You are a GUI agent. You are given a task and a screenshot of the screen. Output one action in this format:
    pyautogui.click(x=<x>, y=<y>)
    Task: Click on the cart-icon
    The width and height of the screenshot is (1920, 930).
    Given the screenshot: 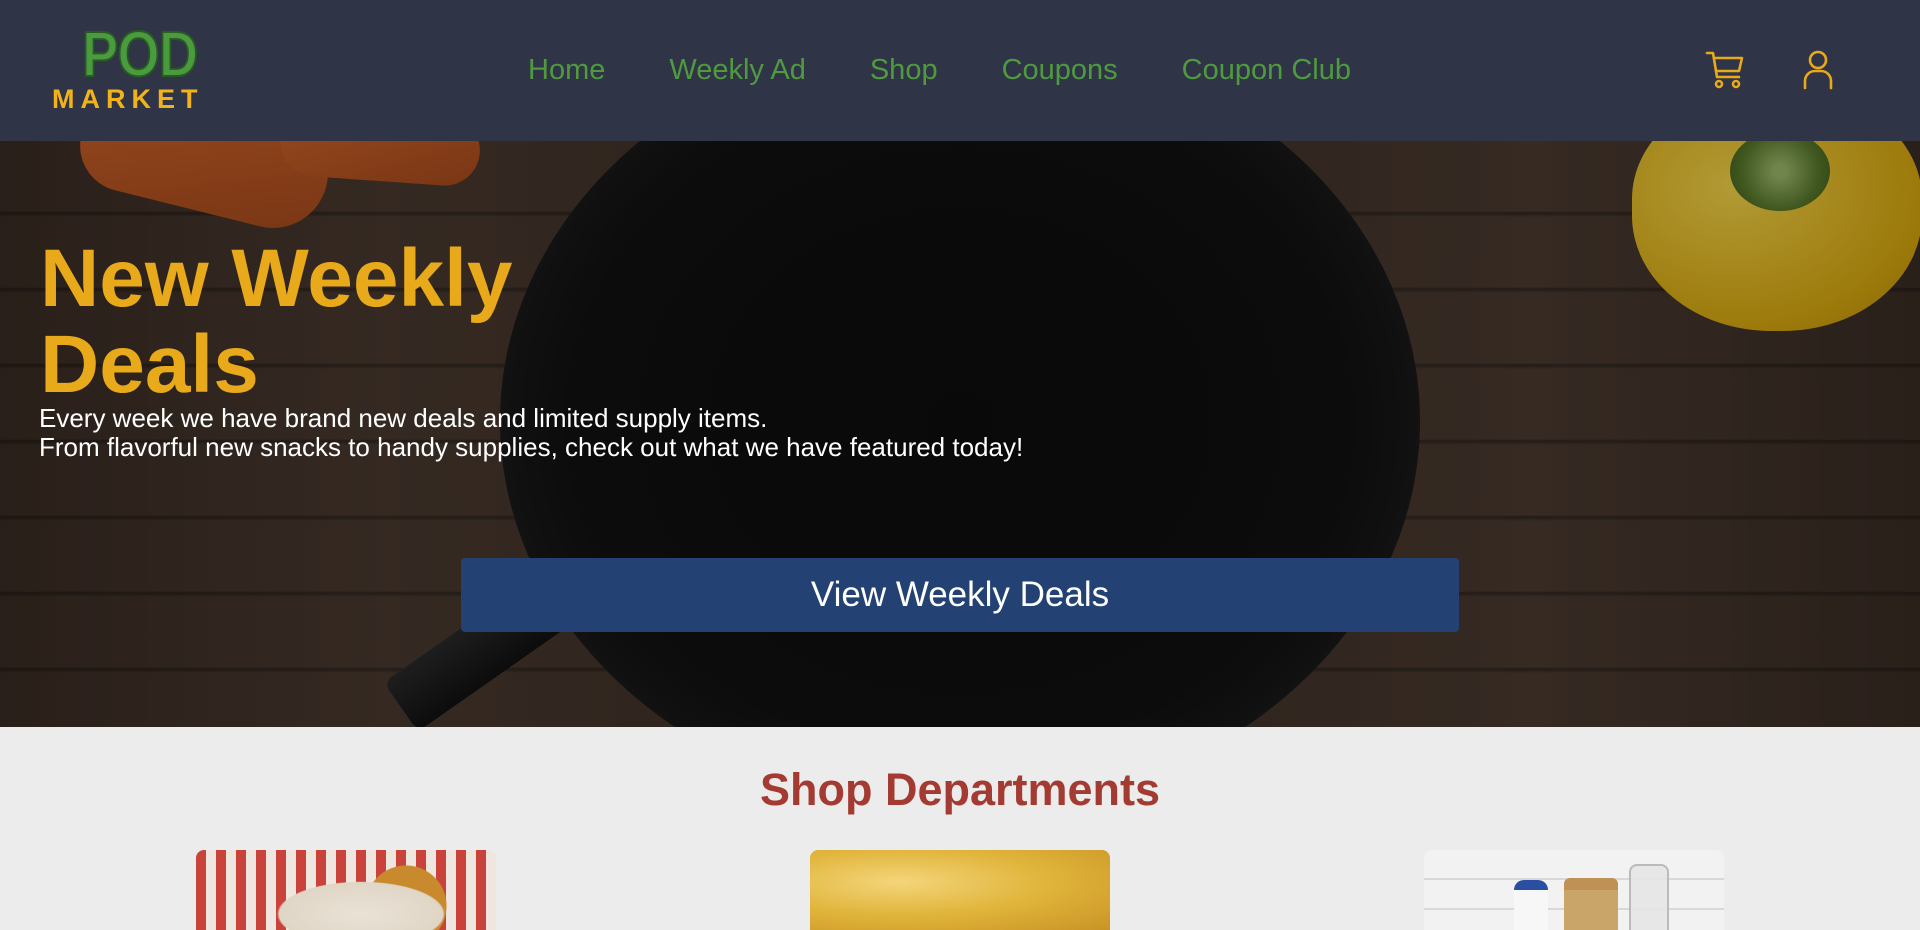 What is the action you would take?
    pyautogui.click(x=1724, y=70)
    